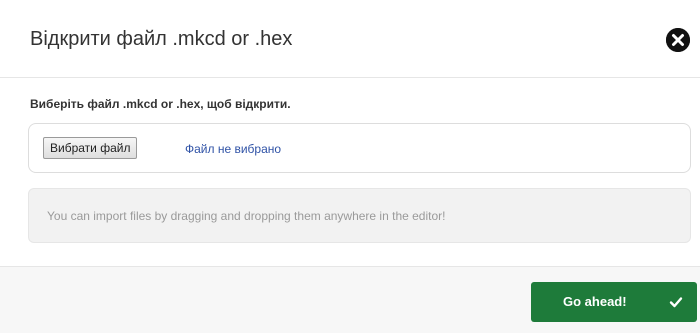 This screenshot has width=700, height=333. What do you see at coordinates (90, 148) in the screenshot?
I see `choose-file-button: Вибрати файл` at bounding box center [90, 148].